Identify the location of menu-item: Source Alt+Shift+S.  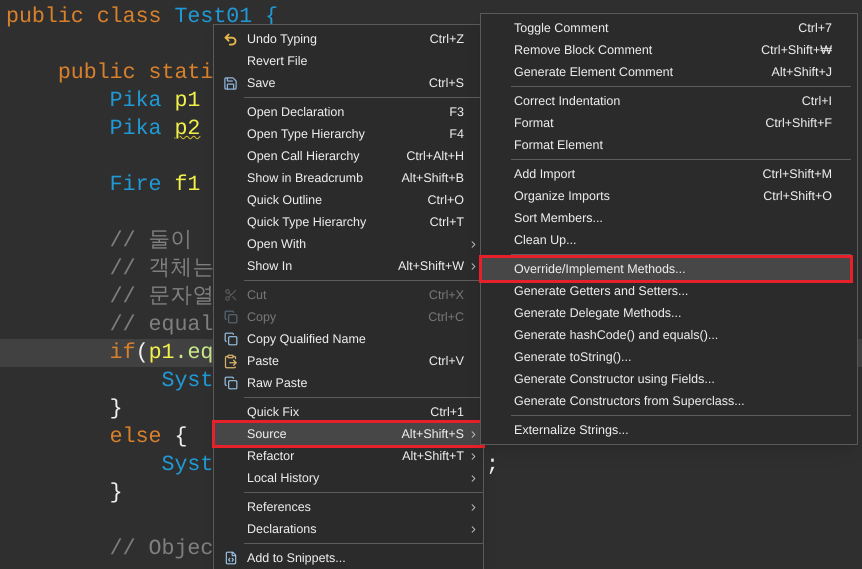
(348, 434).